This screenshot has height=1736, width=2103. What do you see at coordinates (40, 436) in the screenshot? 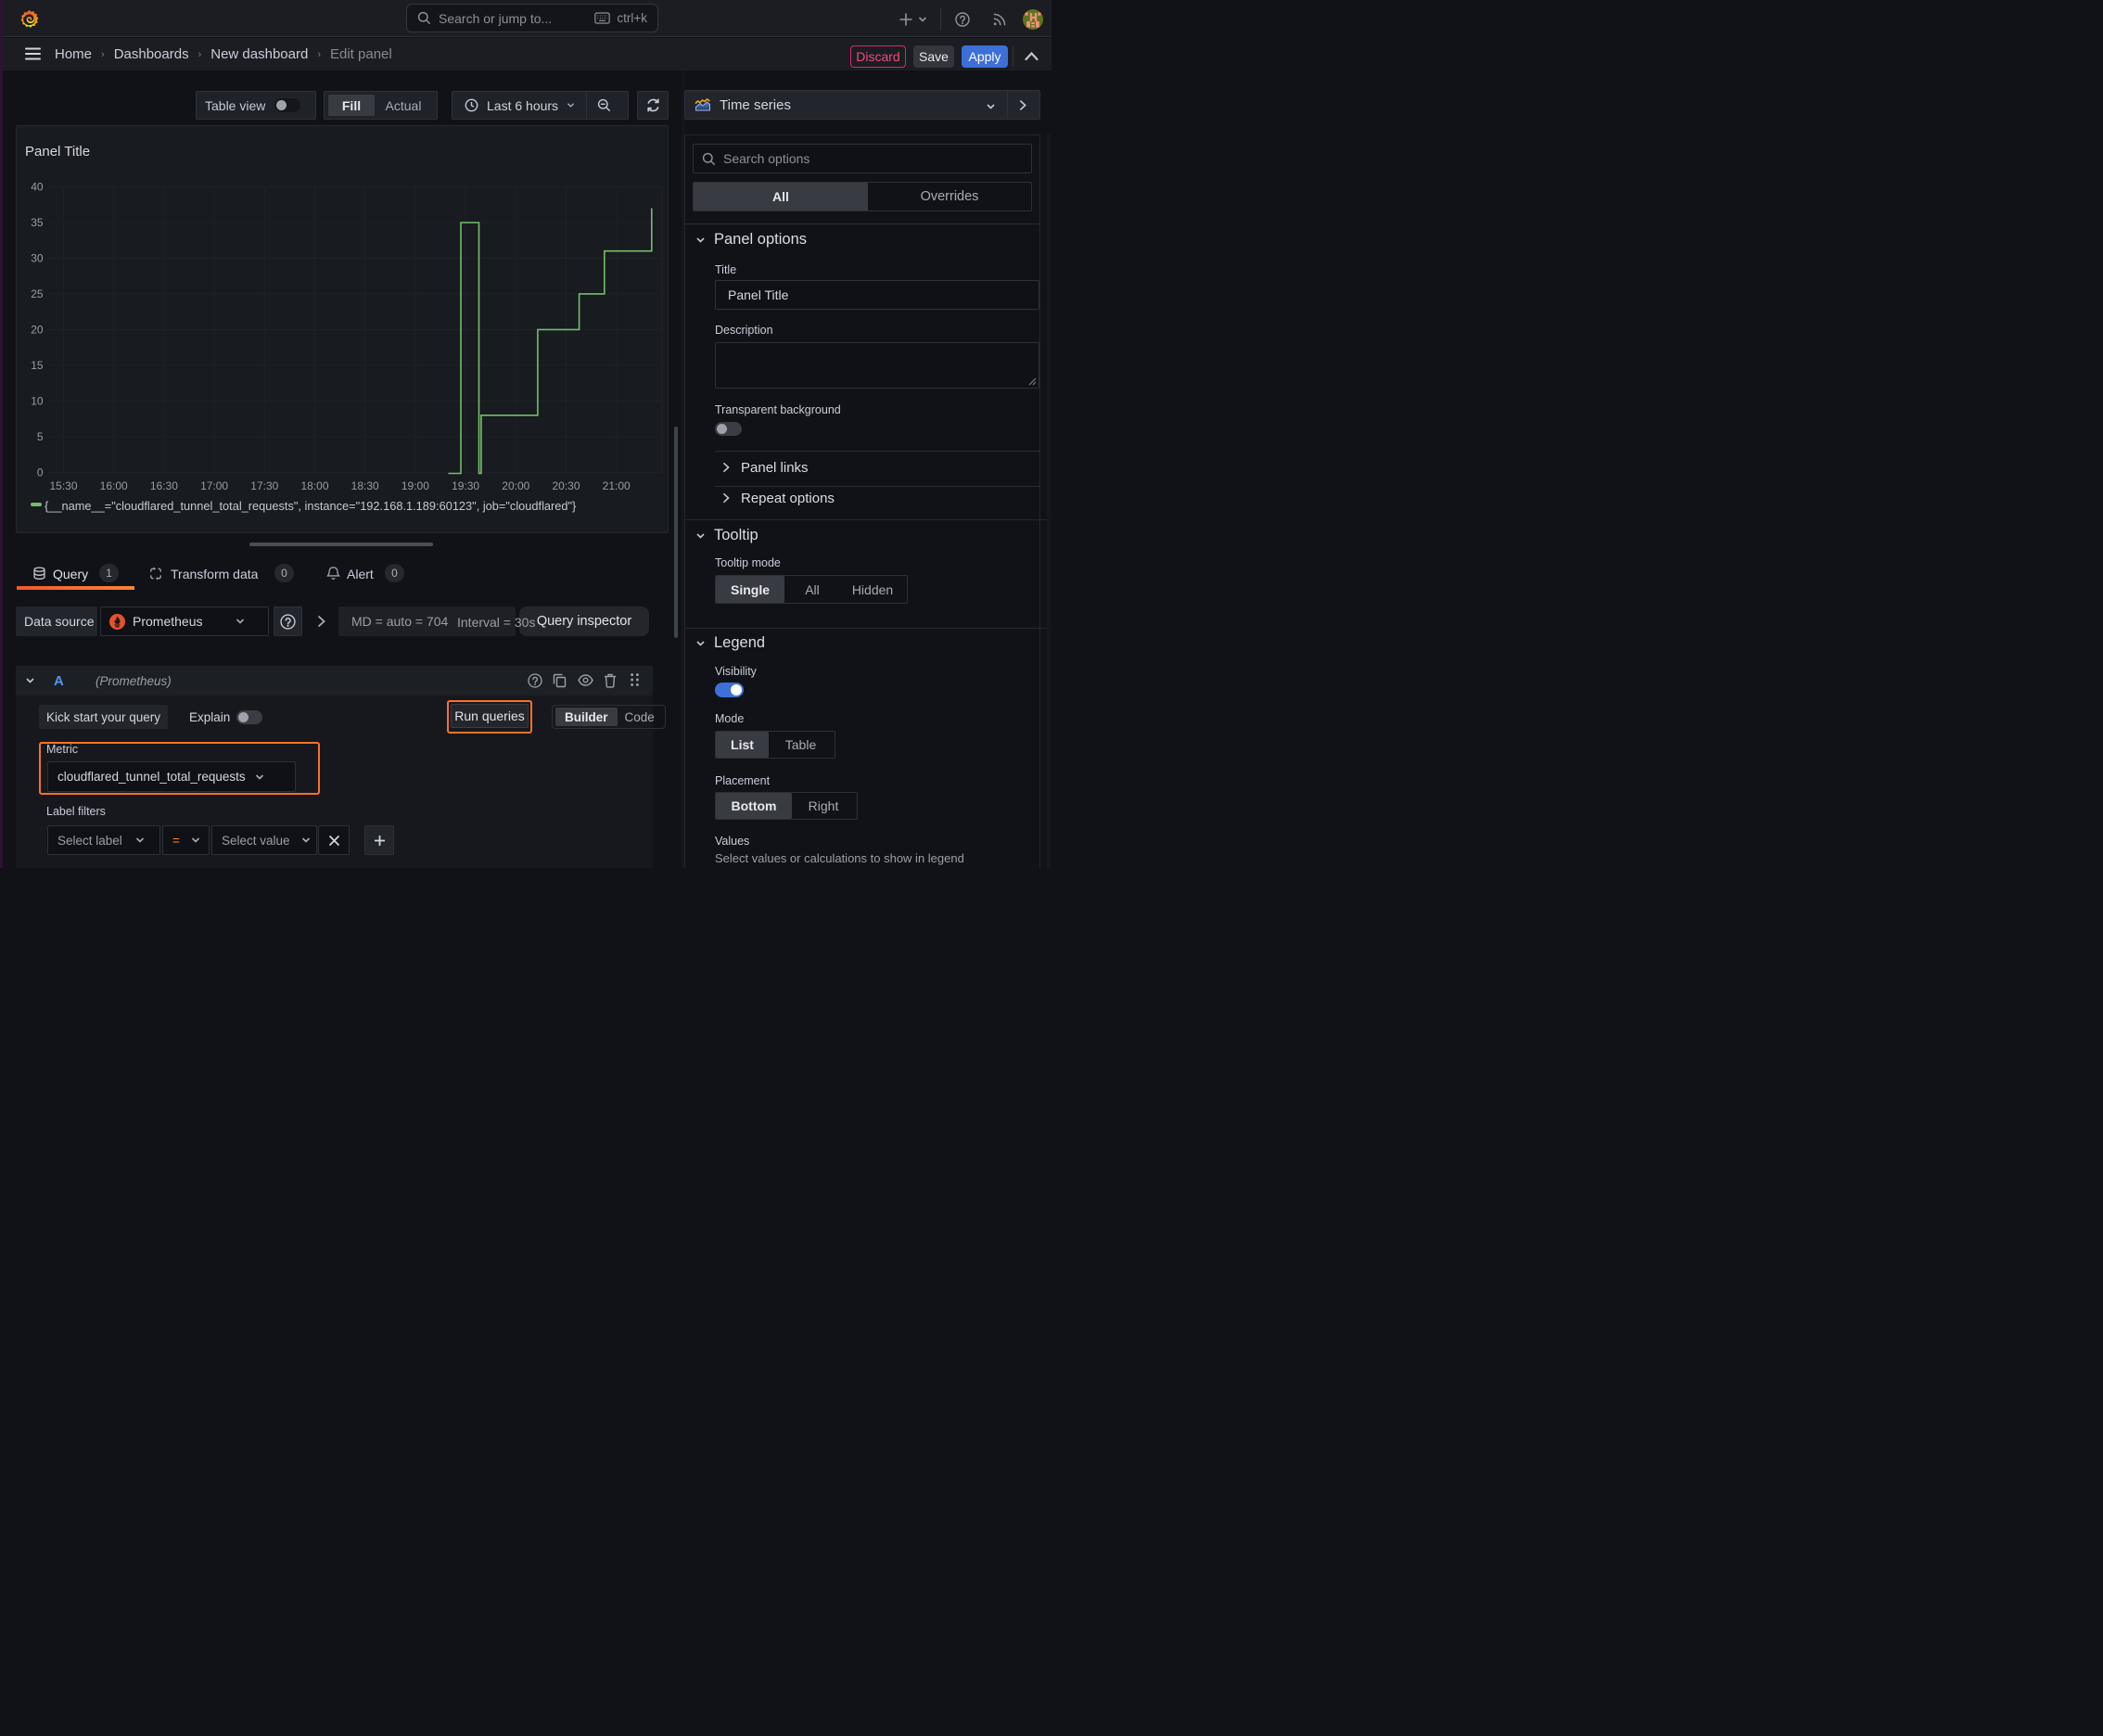
I see `svg-text: 5` at bounding box center [40, 436].